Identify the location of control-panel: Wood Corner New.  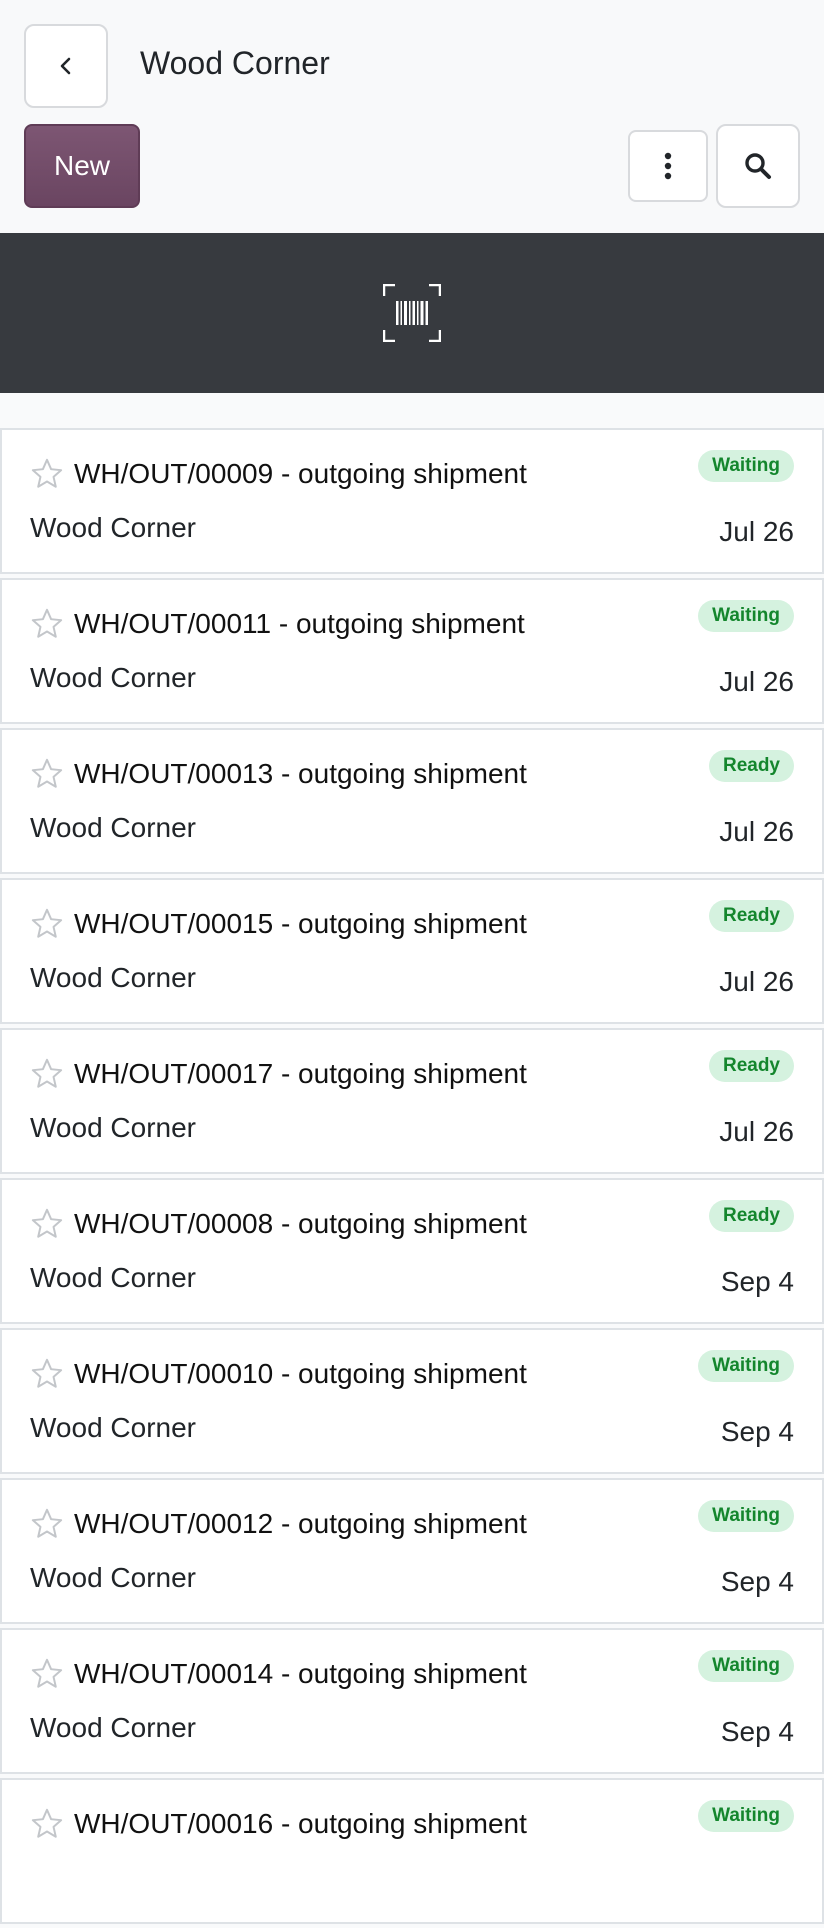
(412, 116).